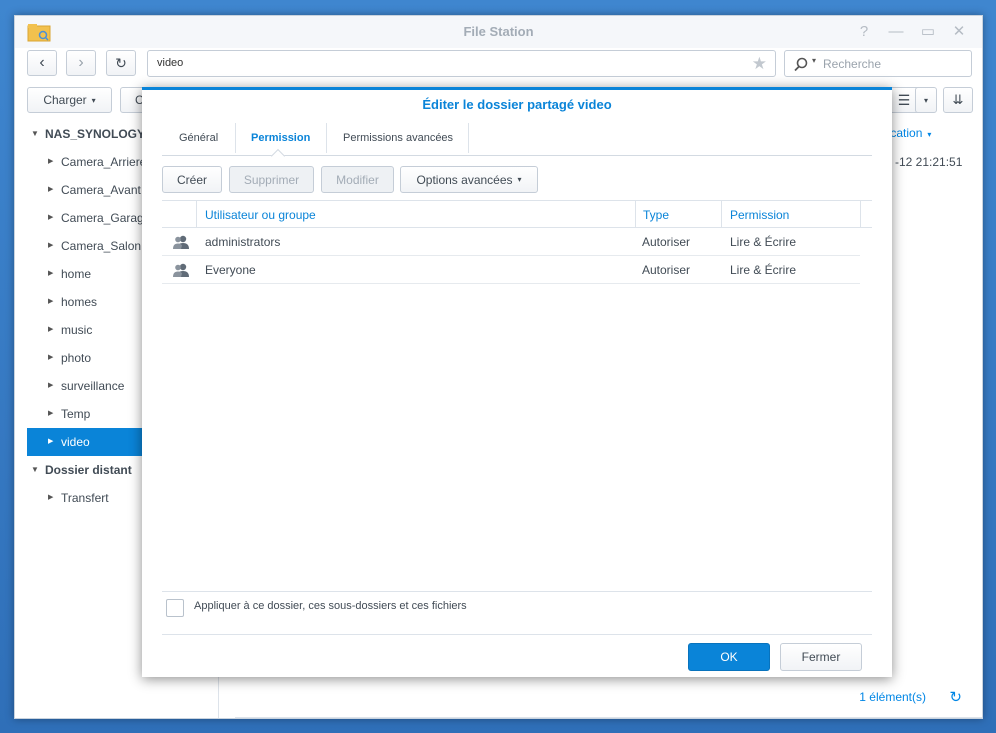 The image size is (996, 733). I want to click on table-row: administrators Autoriser Lire & Écrire, so click(511, 242).